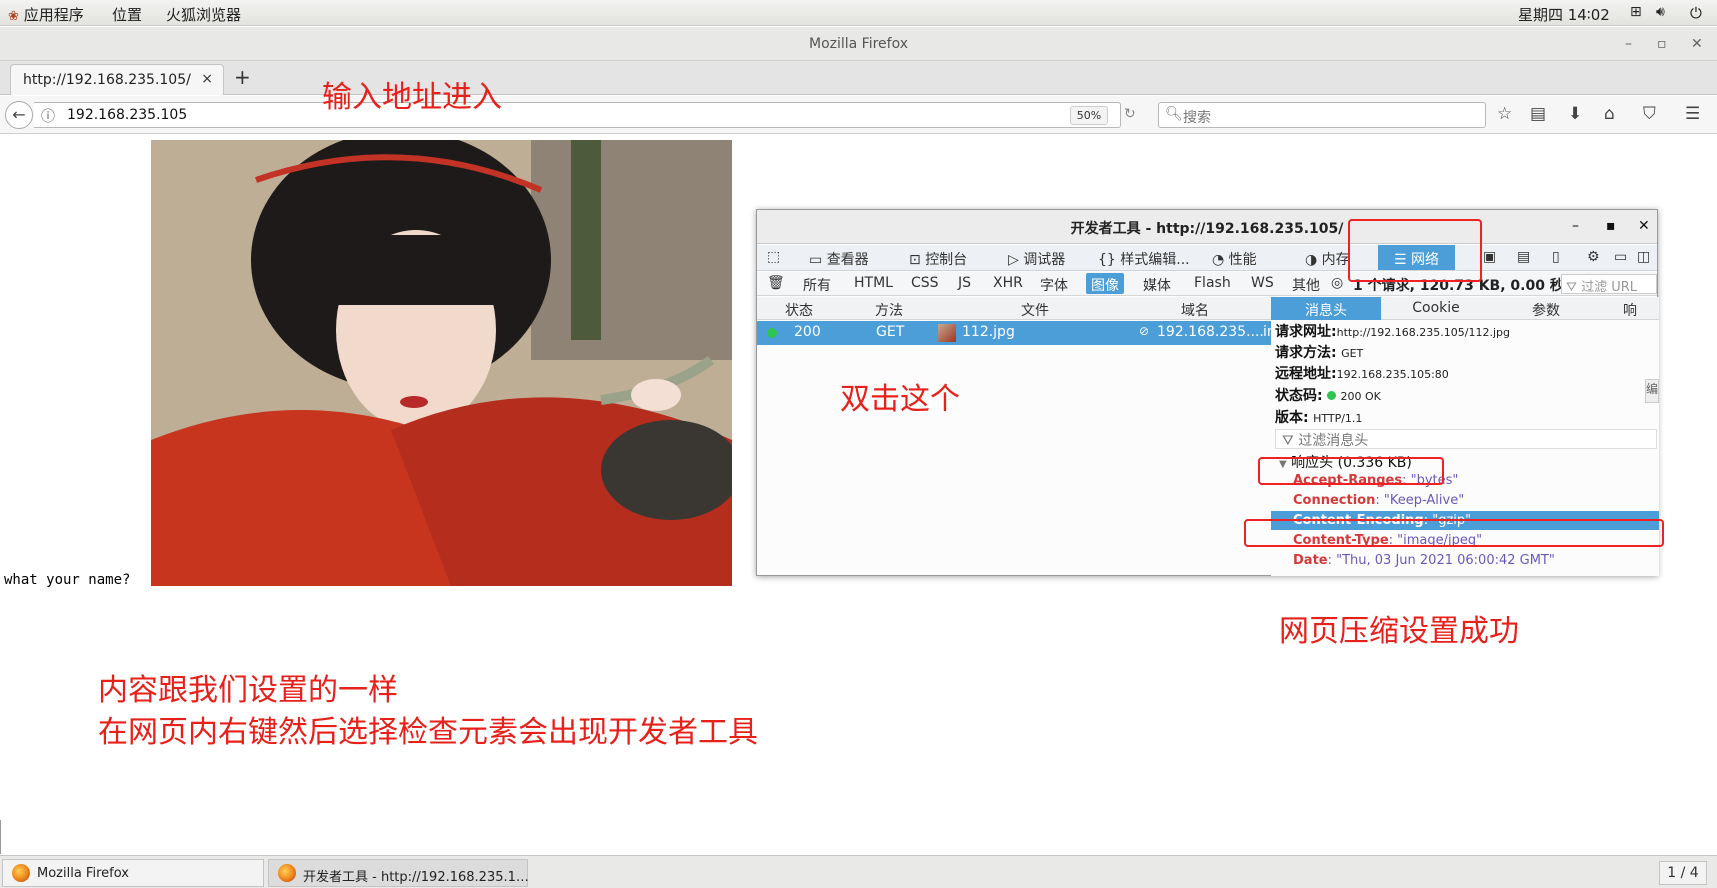  I want to click on network-icon: ⊞, so click(1636, 12).